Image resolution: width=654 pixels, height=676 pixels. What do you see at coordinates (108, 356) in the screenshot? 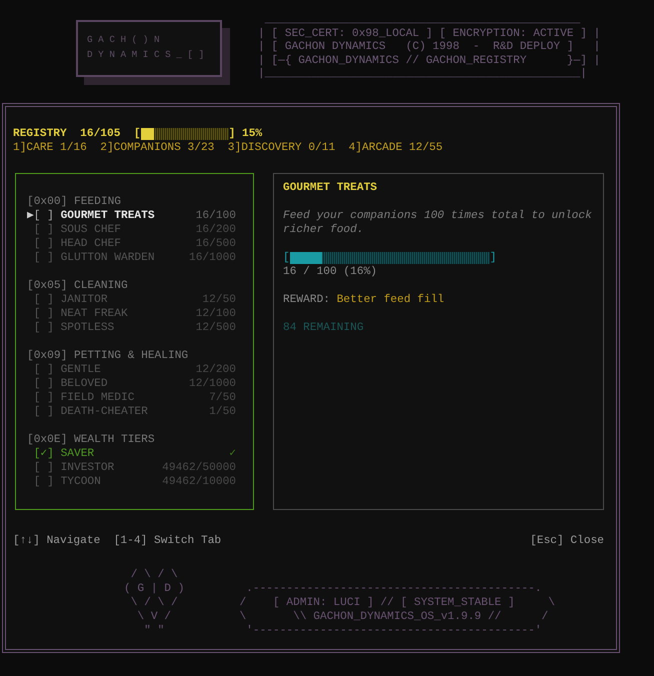
I see `section-header: [0x09] PETTING & HEALING` at bounding box center [108, 356].